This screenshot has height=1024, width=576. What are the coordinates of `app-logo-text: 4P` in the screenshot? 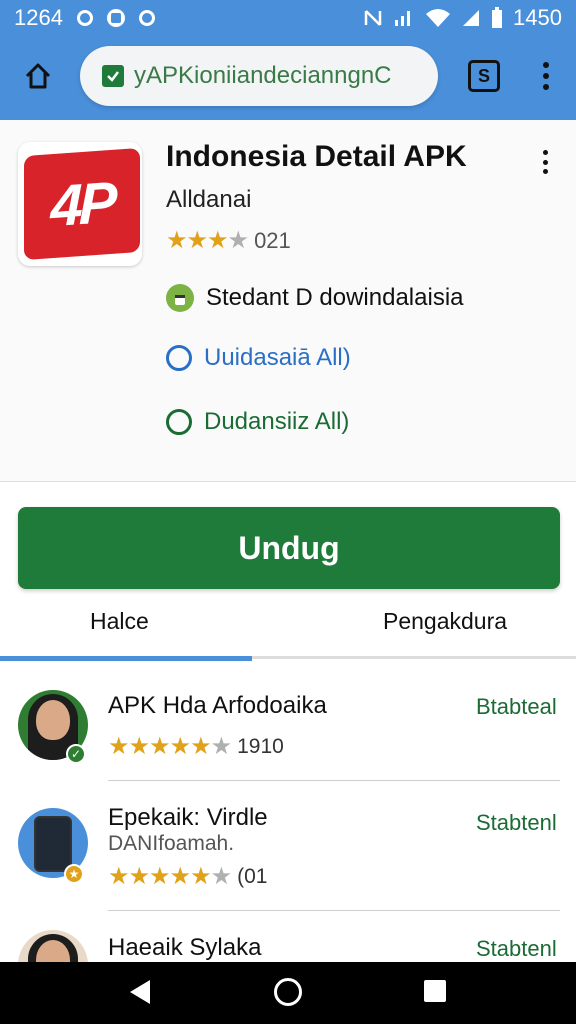 It's located at (82, 204).